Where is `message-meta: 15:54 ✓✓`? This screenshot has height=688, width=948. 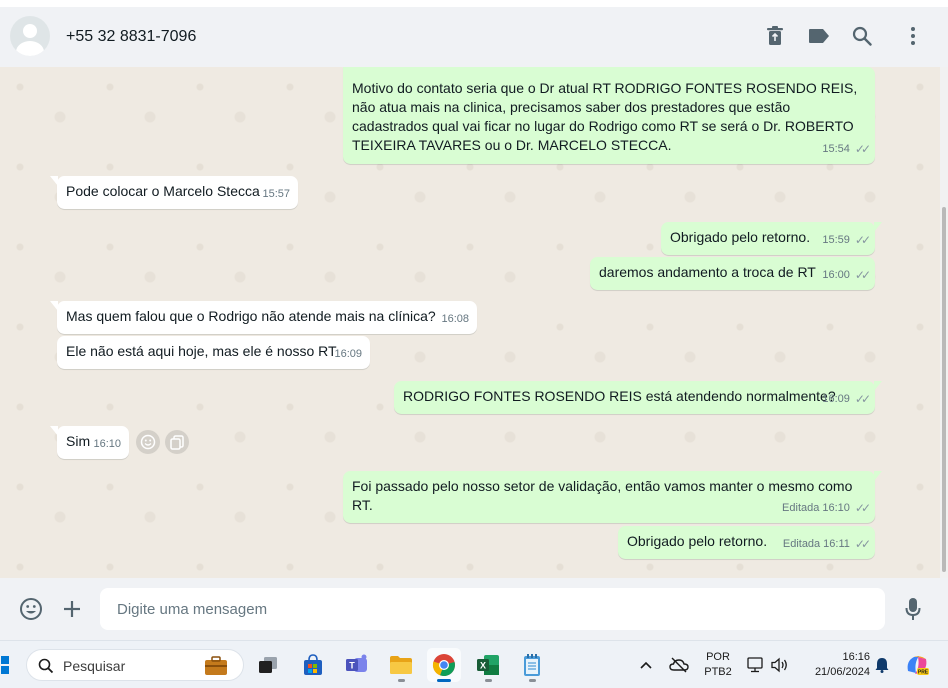
message-meta: 15:54 ✓✓ is located at coordinates (845, 149).